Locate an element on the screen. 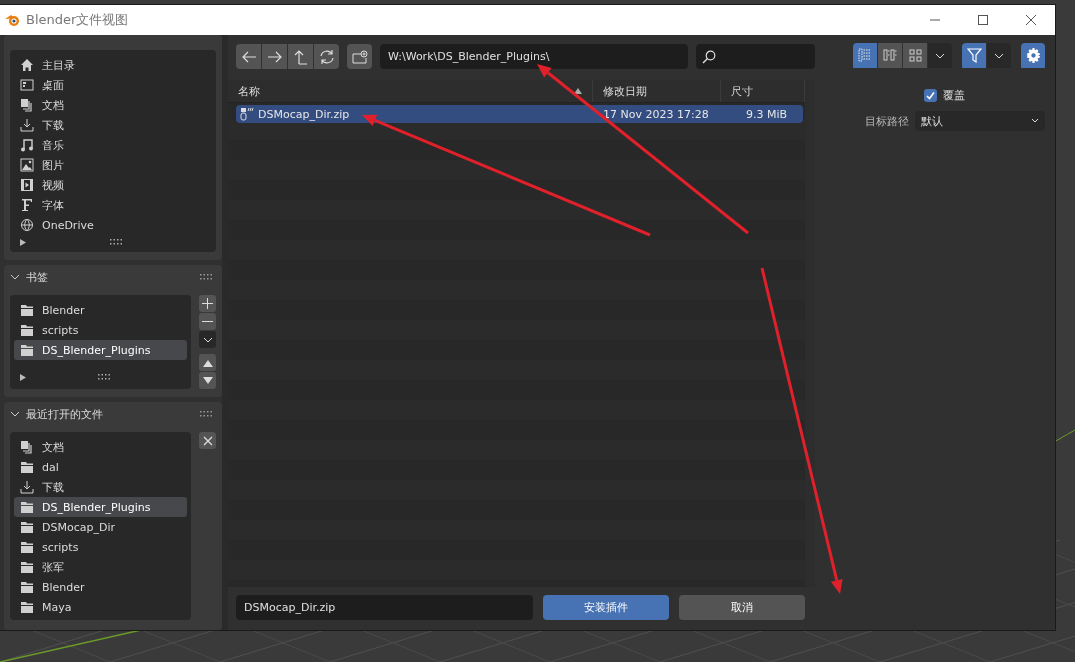 The height and width of the screenshot is (662, 1075). plus-icon is located at coordinates (207, 303).